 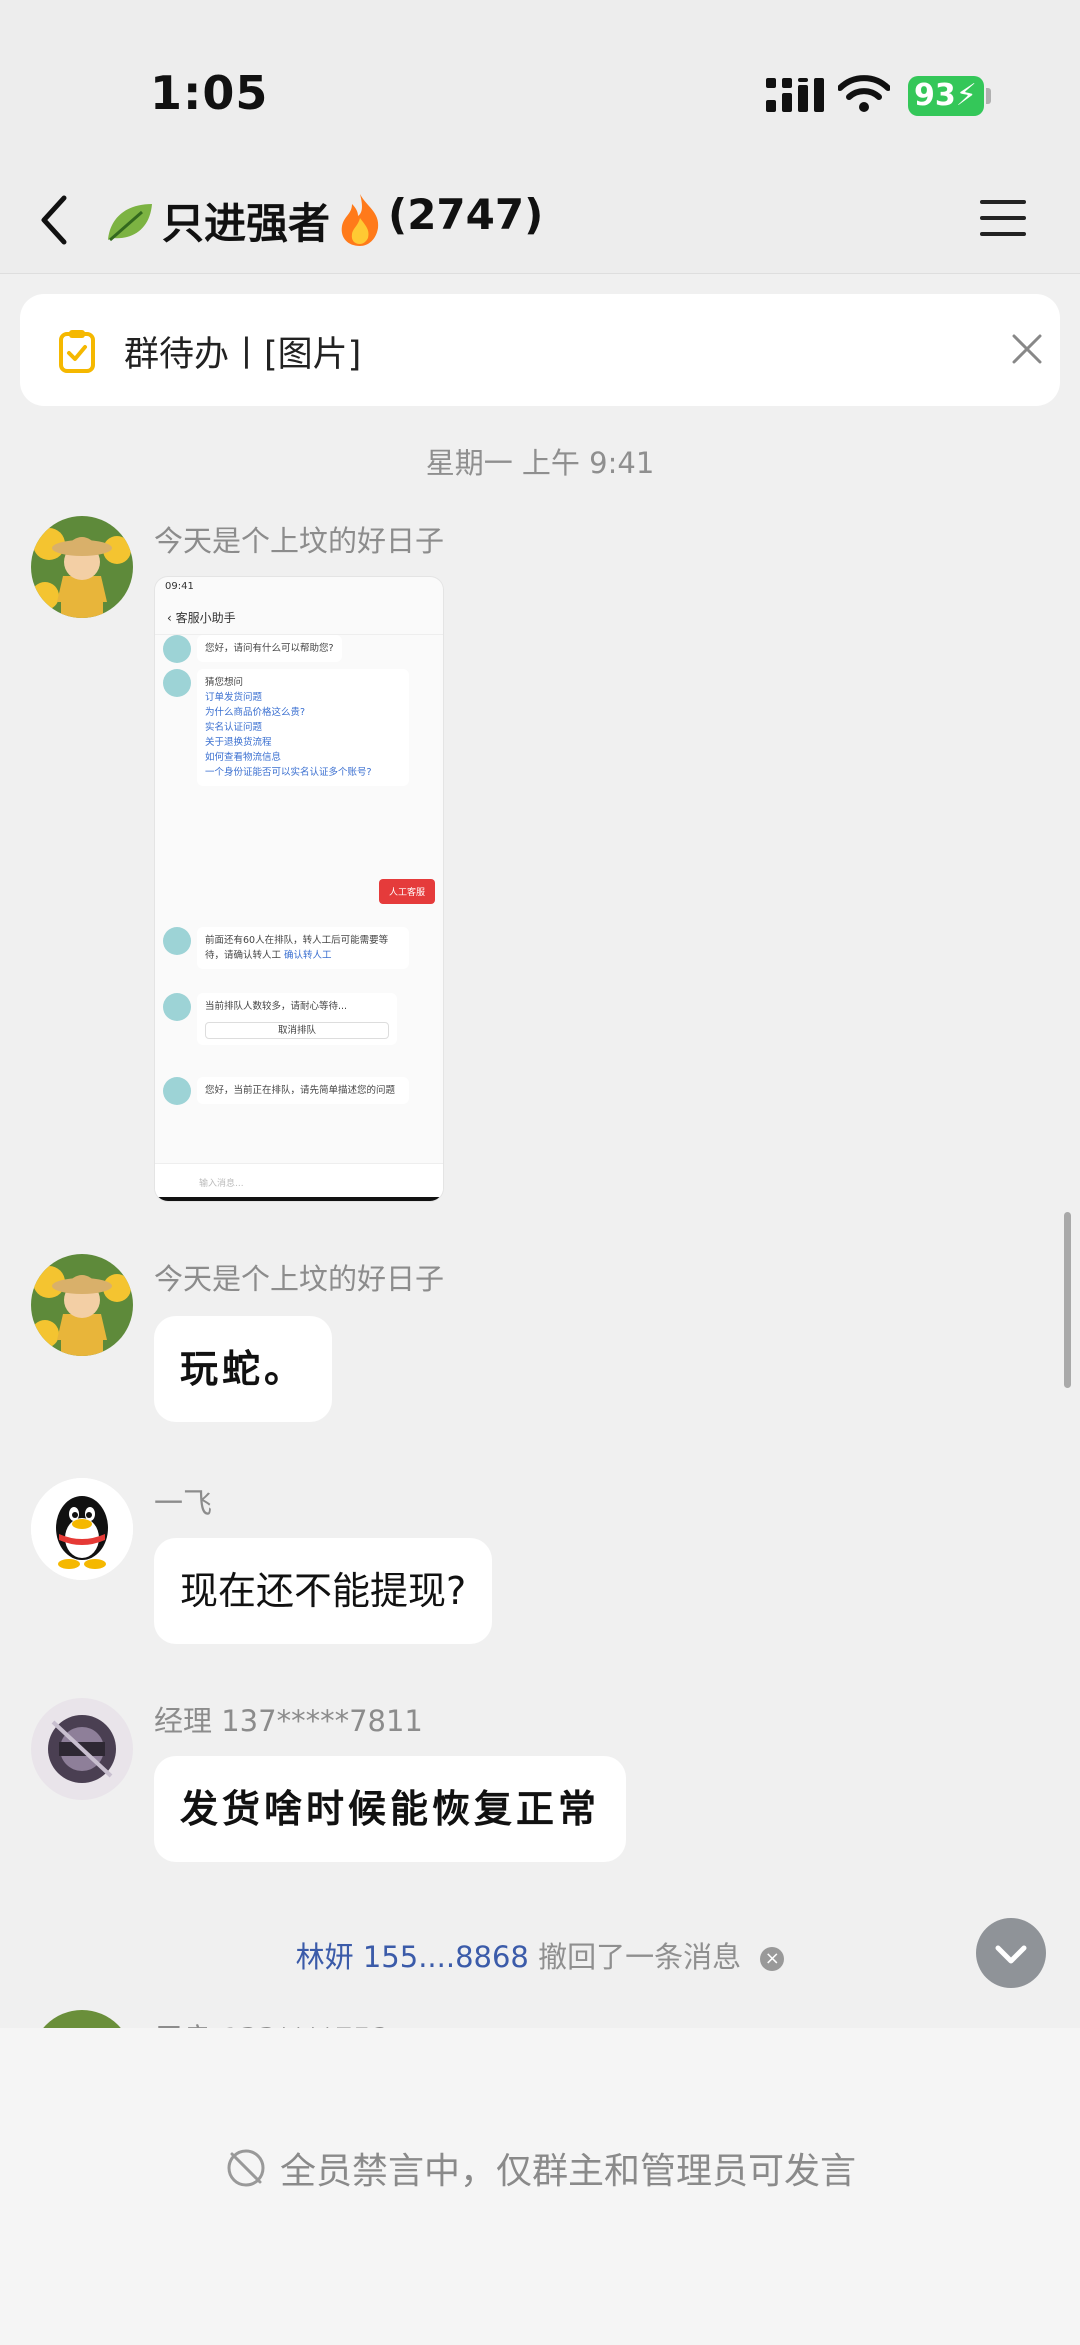 I want to click on fire-icon, so click(x=360, y=220).